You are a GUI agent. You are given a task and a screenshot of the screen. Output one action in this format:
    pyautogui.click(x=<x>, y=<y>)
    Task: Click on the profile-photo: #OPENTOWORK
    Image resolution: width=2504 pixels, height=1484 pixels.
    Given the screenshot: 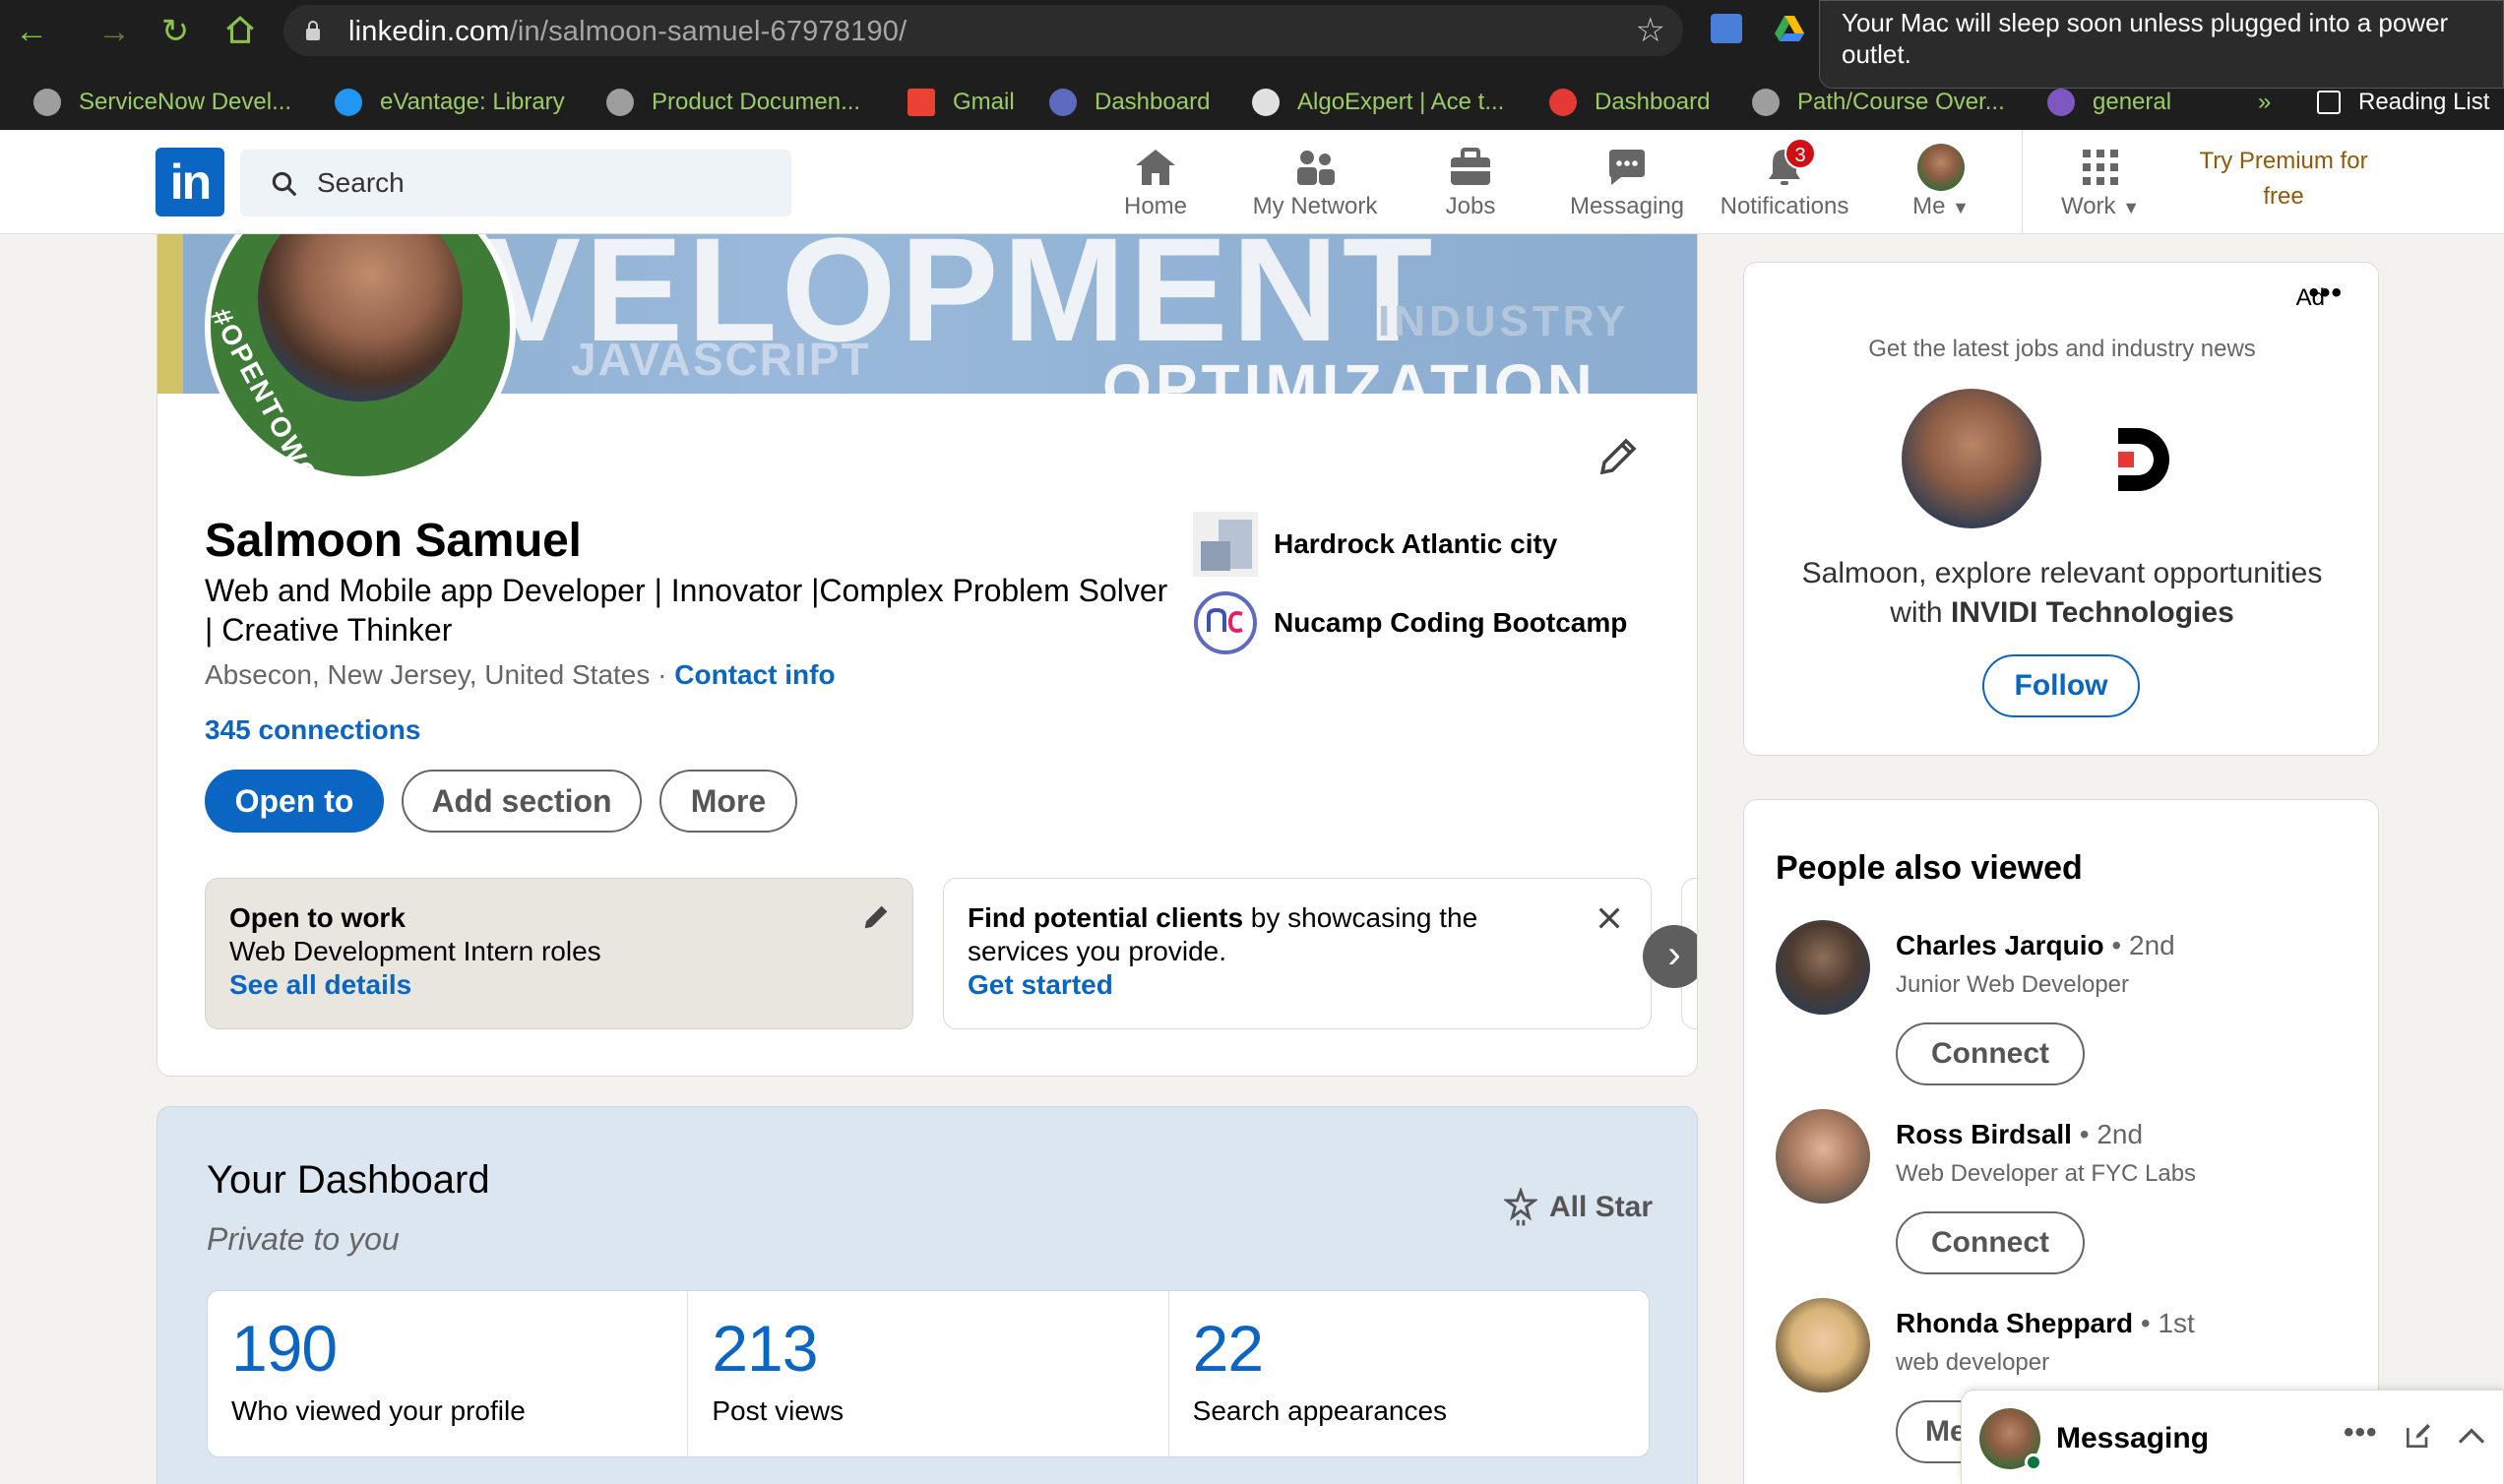 What is the action you would take?
    pyautogui.click(x=361, y=358)
    